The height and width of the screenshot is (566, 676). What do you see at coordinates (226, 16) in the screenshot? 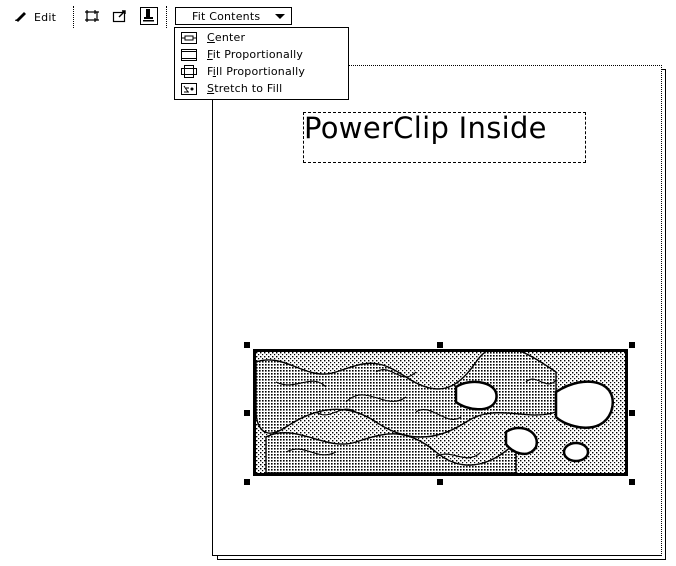
I see `fit-contents-value: Fit Contents` at bounding box center [226, 16].